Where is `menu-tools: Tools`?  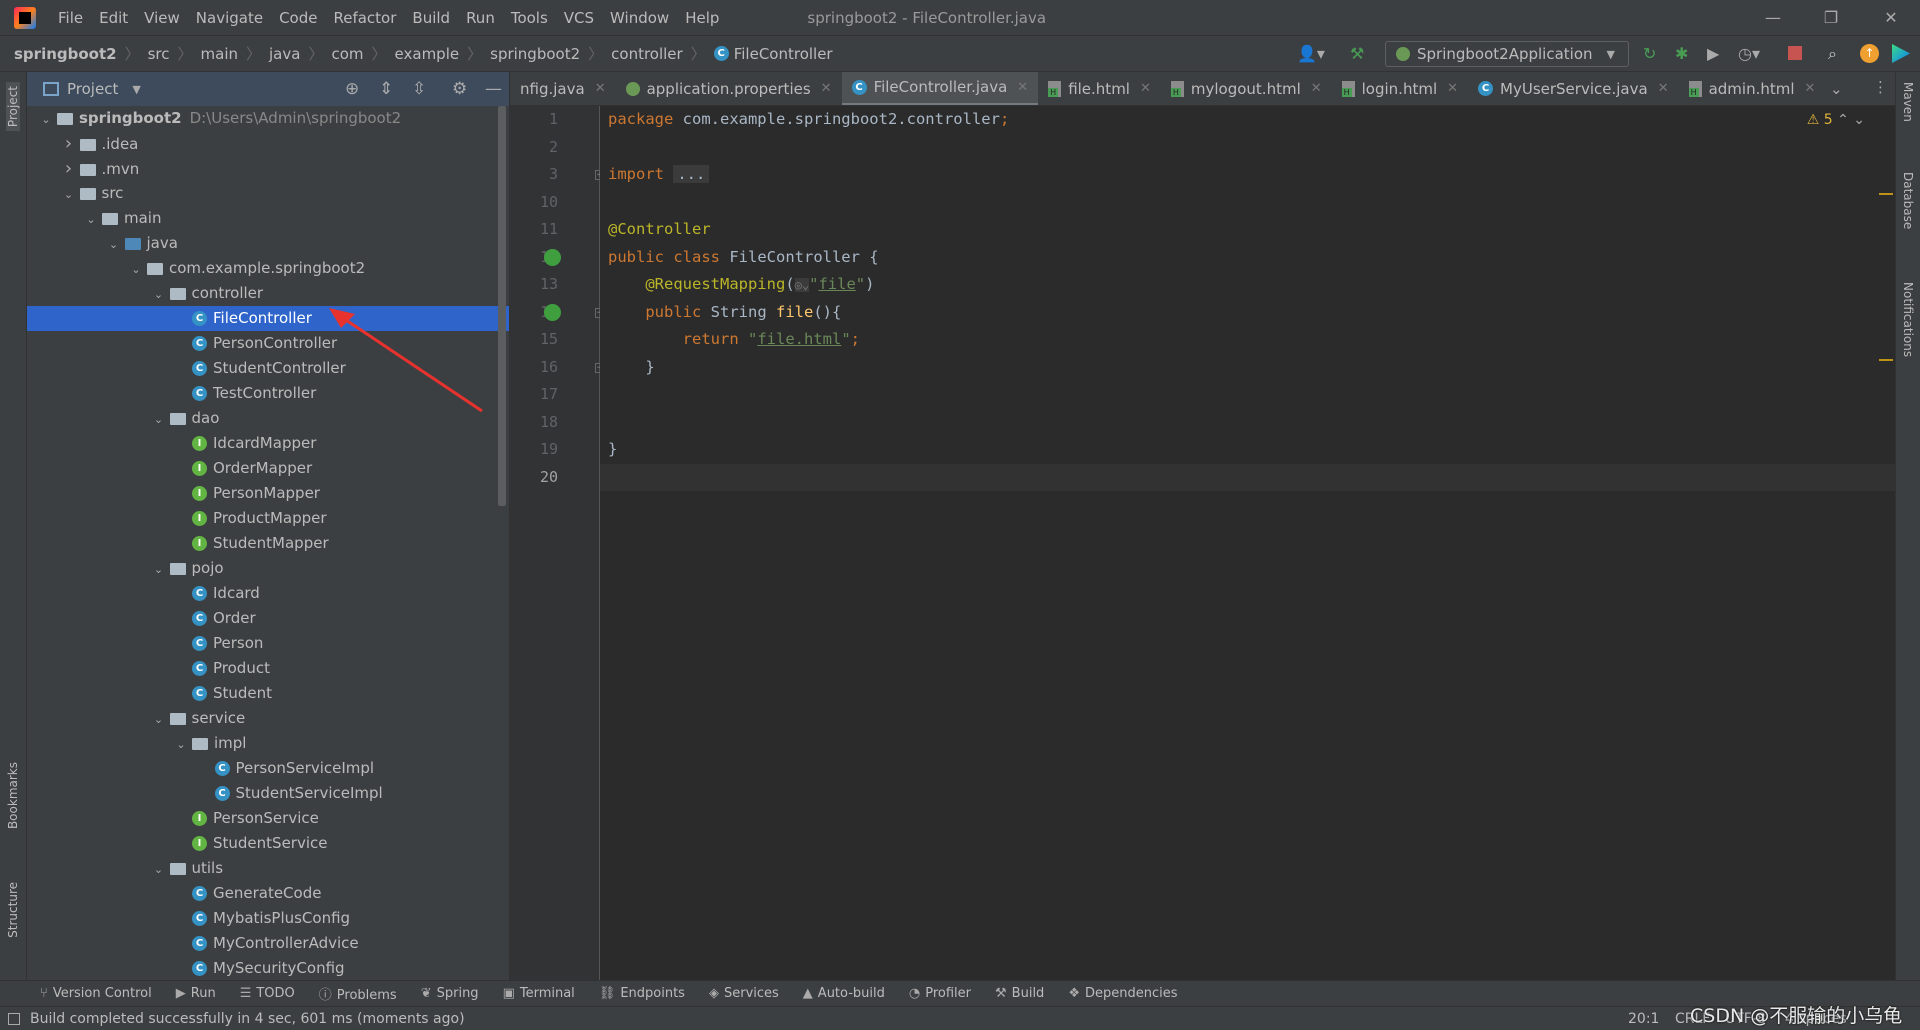
menu-tools: Tools is located at coordinates (529, 18).